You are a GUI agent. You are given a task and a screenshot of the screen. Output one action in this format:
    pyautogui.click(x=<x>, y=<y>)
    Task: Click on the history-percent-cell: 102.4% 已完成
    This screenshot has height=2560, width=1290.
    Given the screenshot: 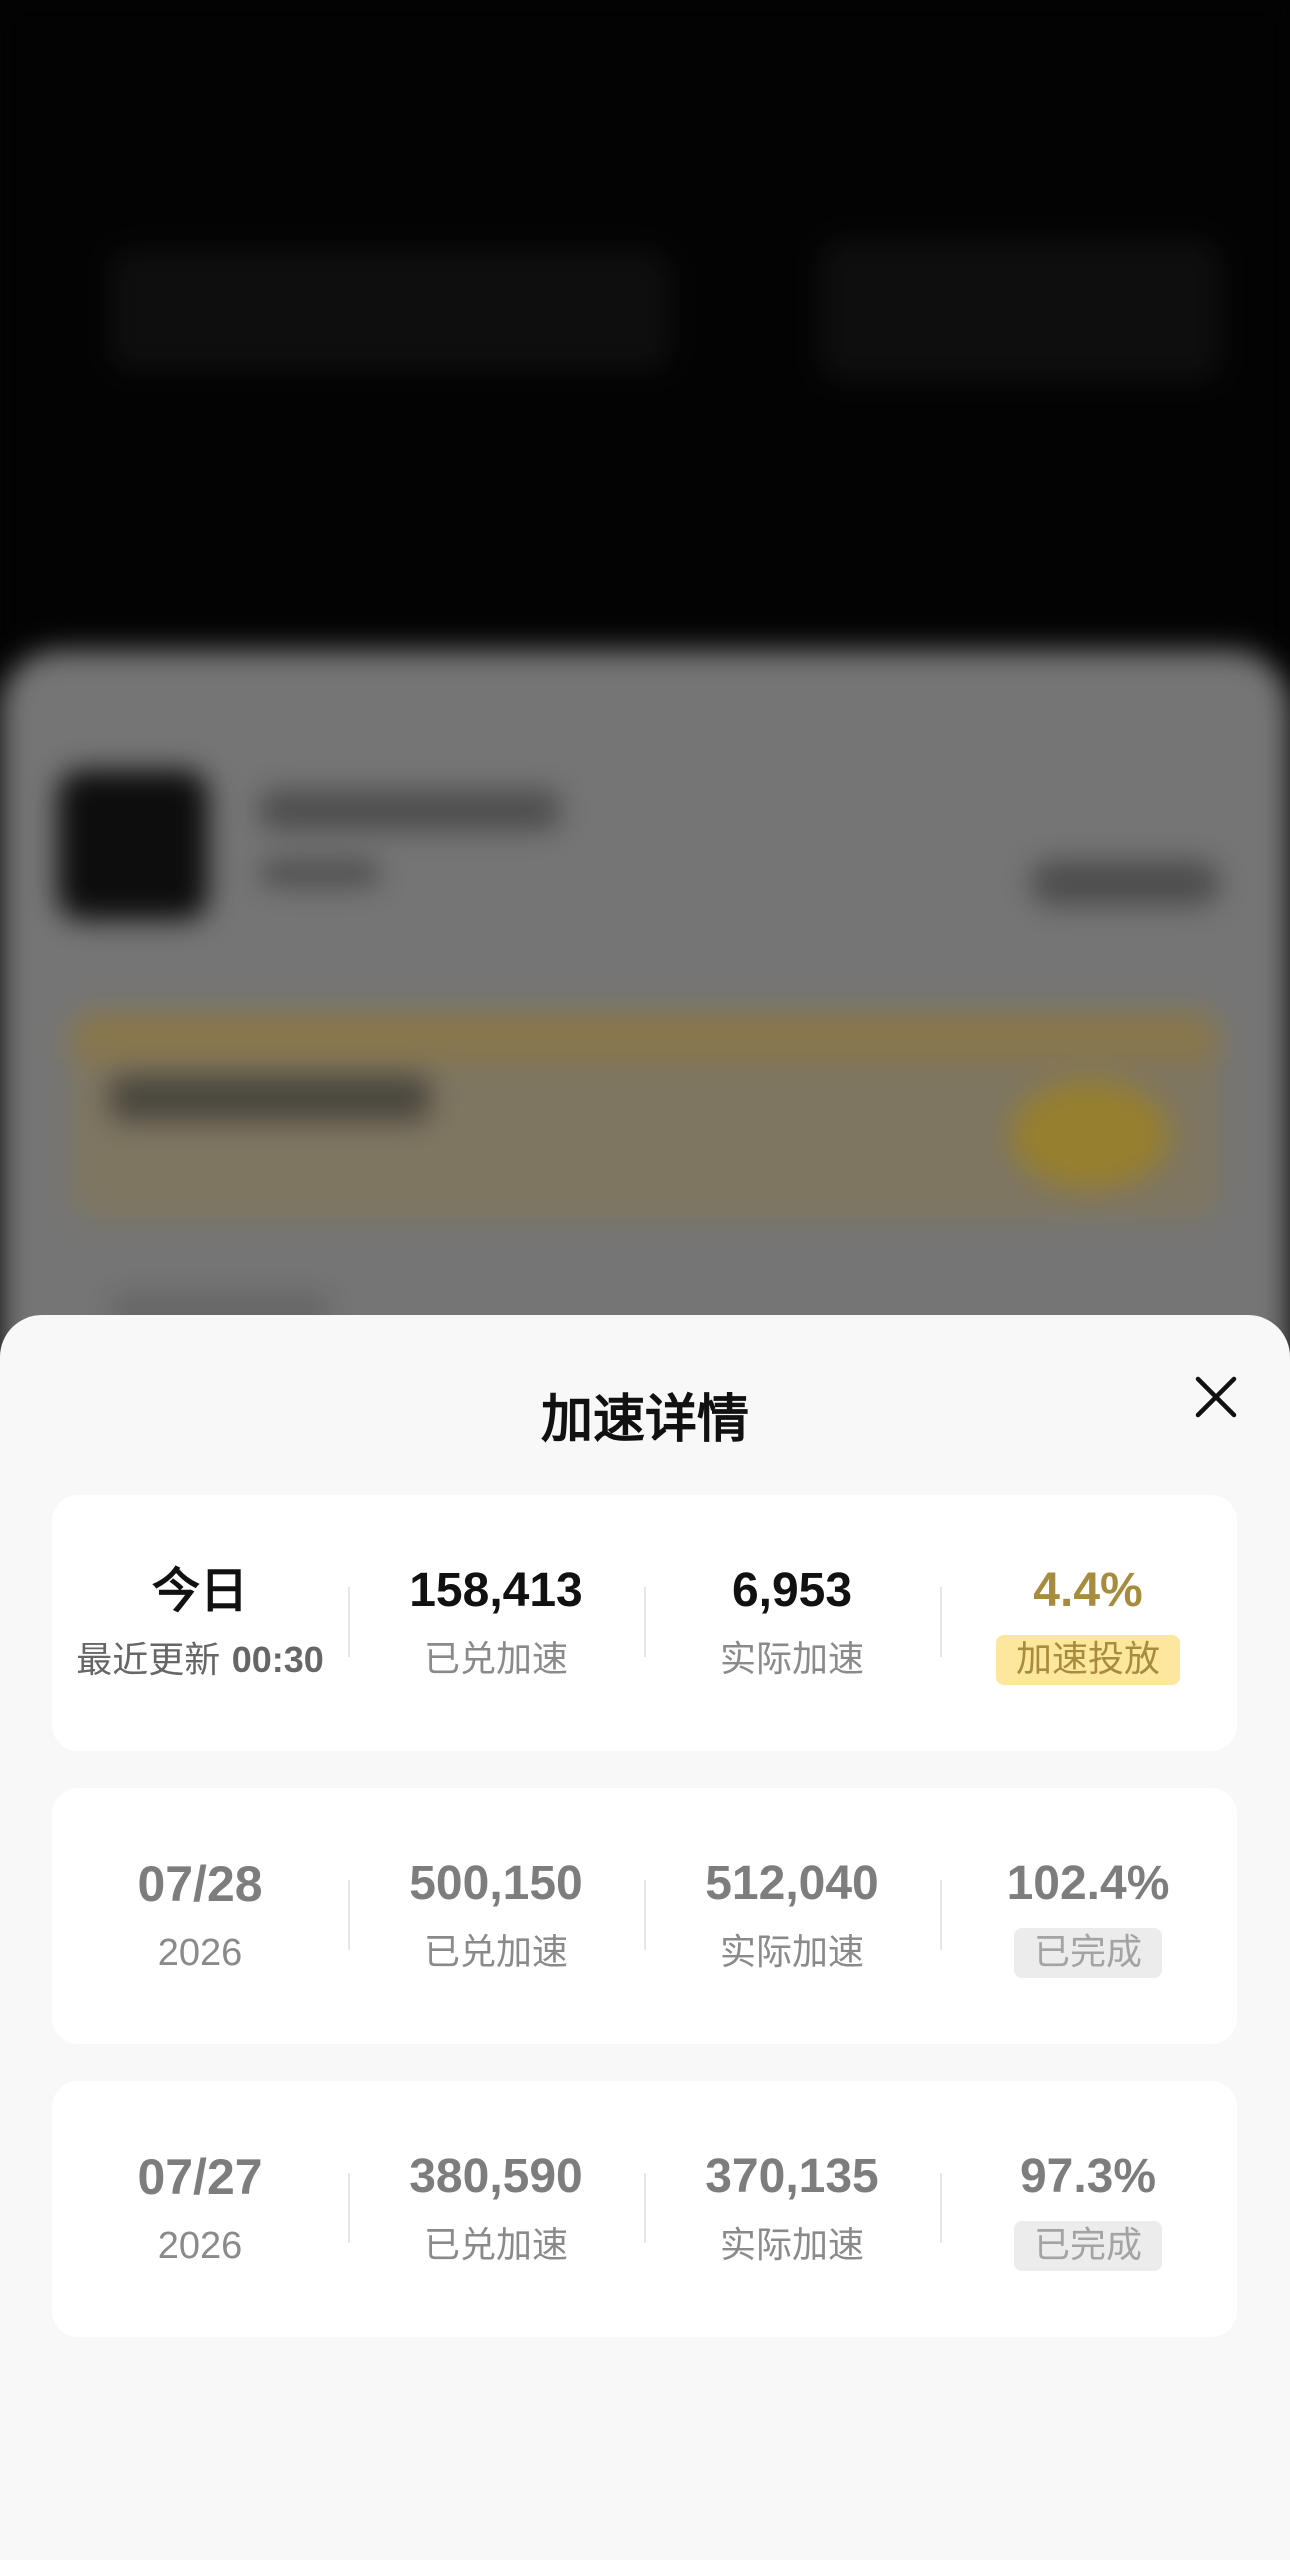 What is the action you would take?
    pyautogui.click(x=1088, y=1916)
    